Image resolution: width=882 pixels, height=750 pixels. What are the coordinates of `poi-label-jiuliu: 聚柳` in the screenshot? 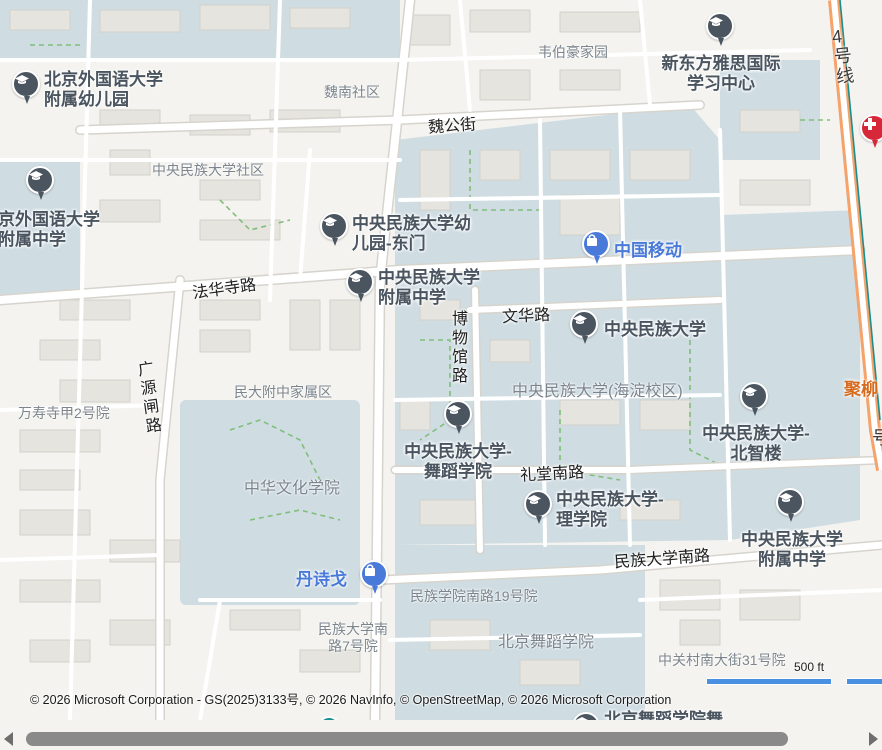 It's located at (861, 390).